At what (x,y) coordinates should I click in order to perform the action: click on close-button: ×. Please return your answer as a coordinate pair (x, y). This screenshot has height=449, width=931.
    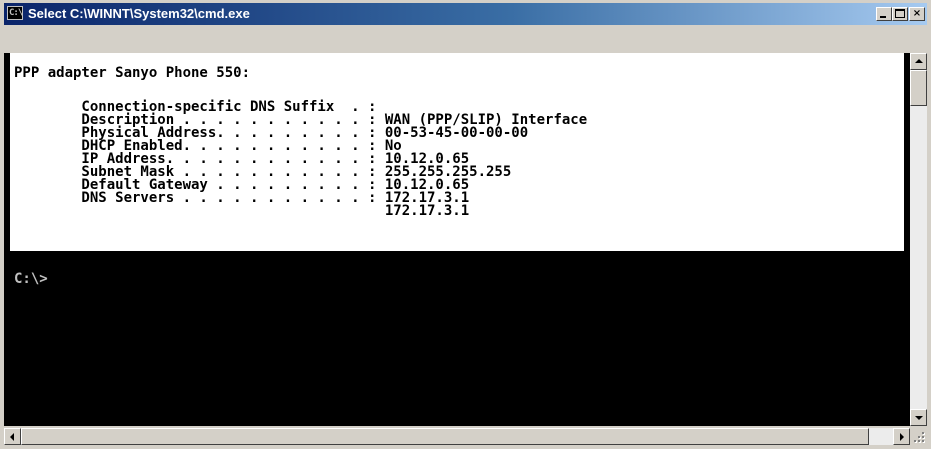
    Looking at the image, I should click on (917, 14).